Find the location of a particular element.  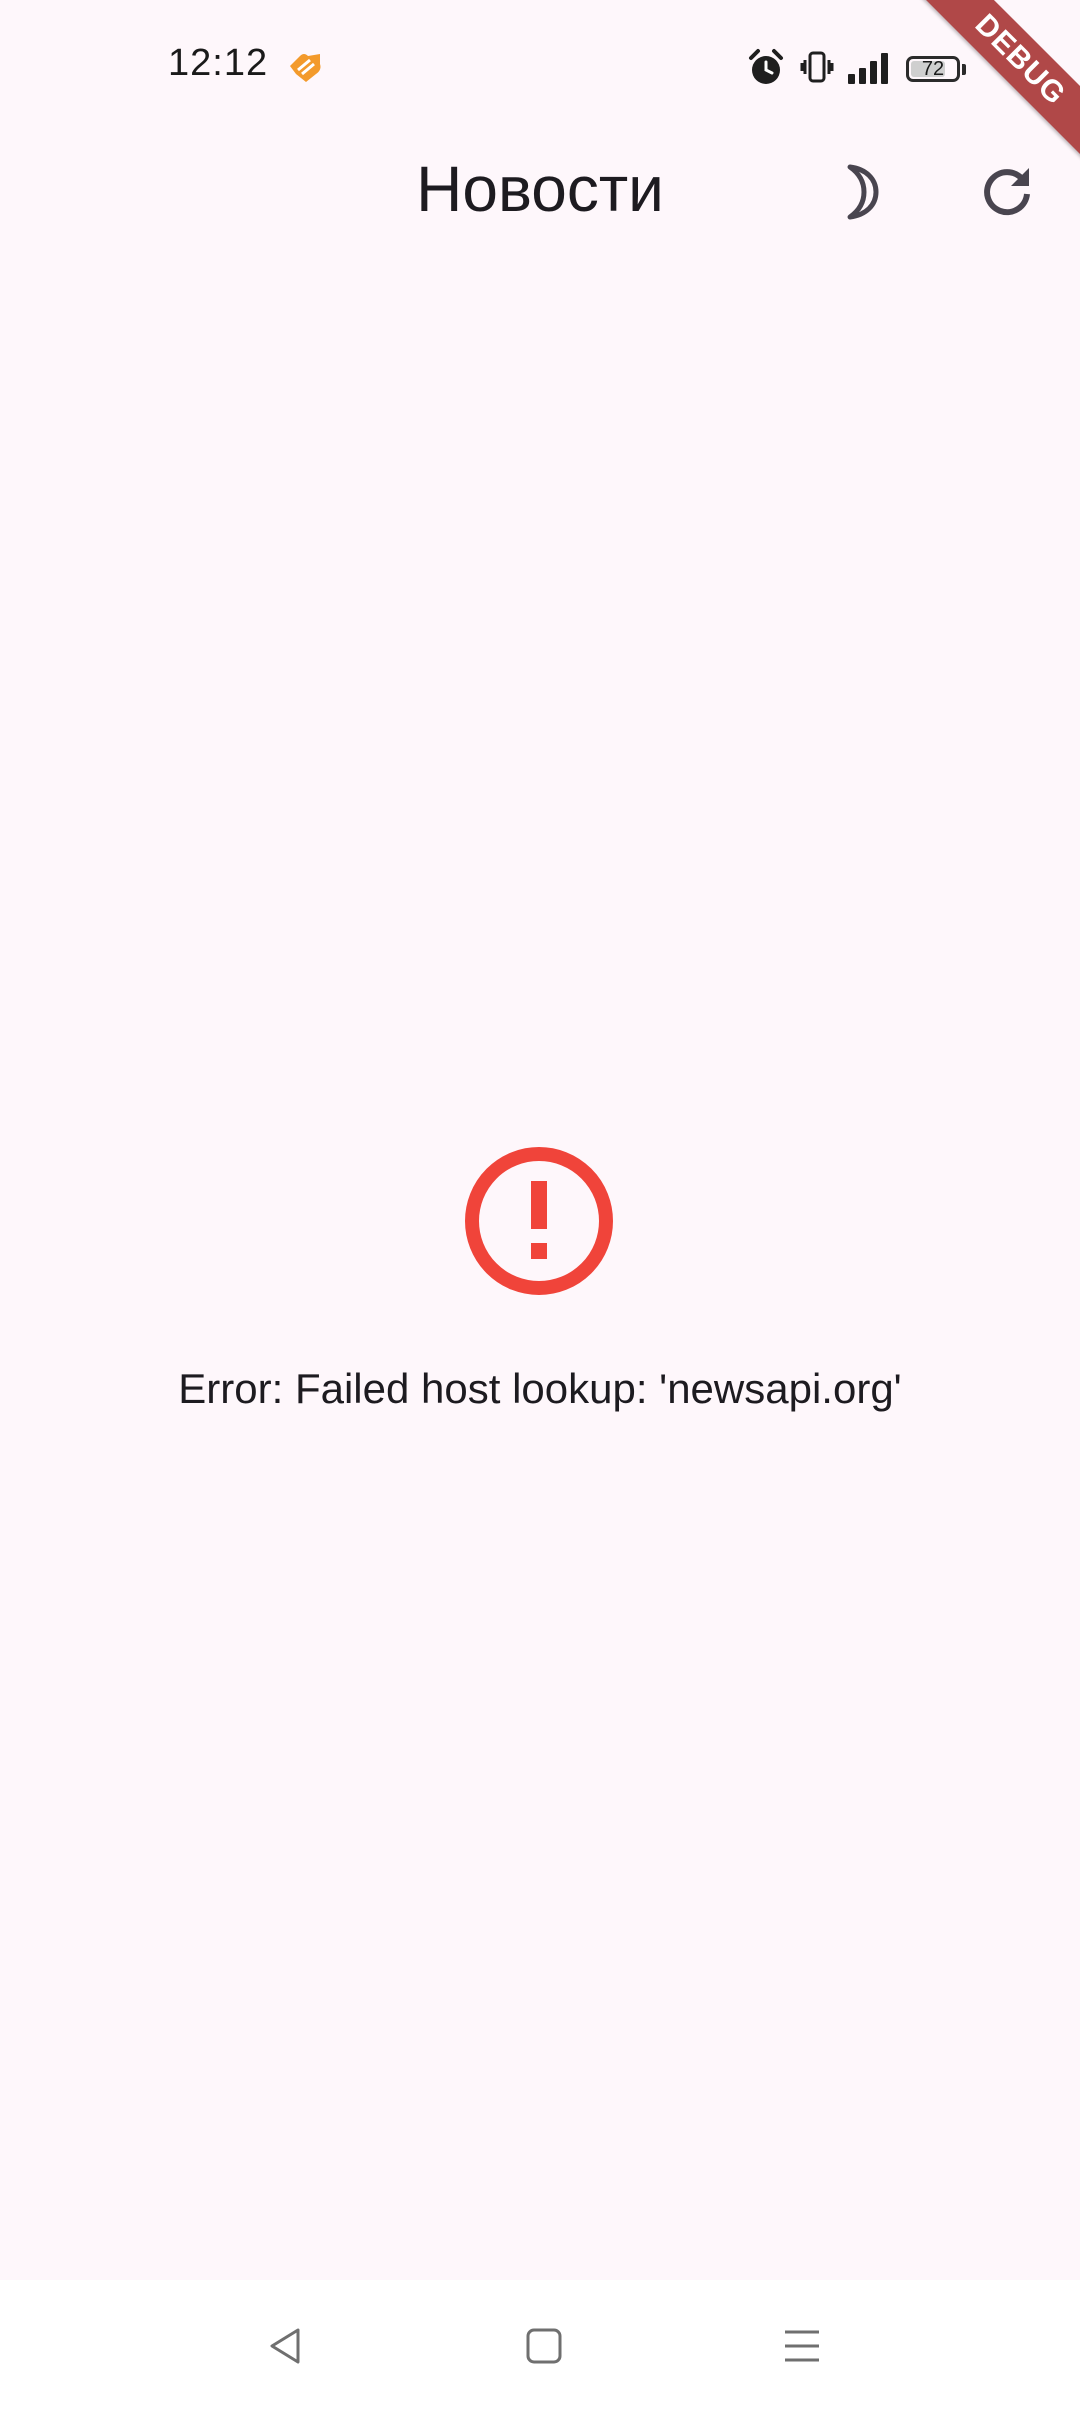

alarm-icon is located at coordinates (766, 66).